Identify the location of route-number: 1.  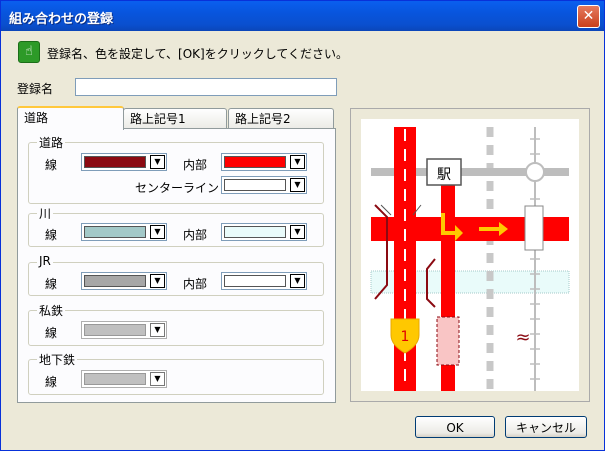
(405, 337).